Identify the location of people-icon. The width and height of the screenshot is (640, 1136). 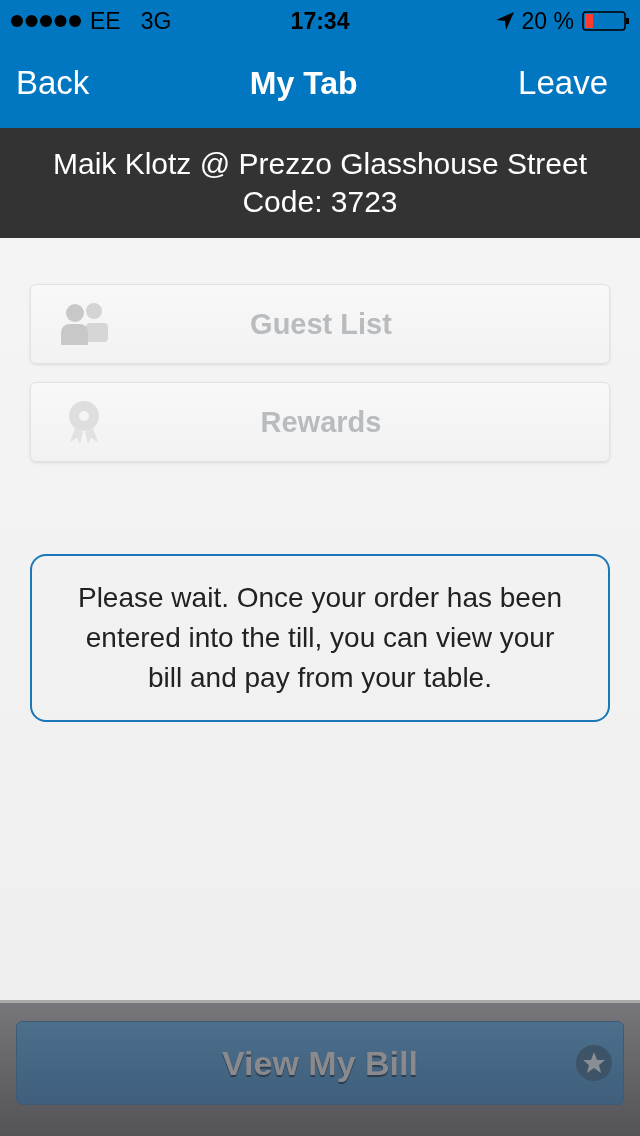
(85, 324).